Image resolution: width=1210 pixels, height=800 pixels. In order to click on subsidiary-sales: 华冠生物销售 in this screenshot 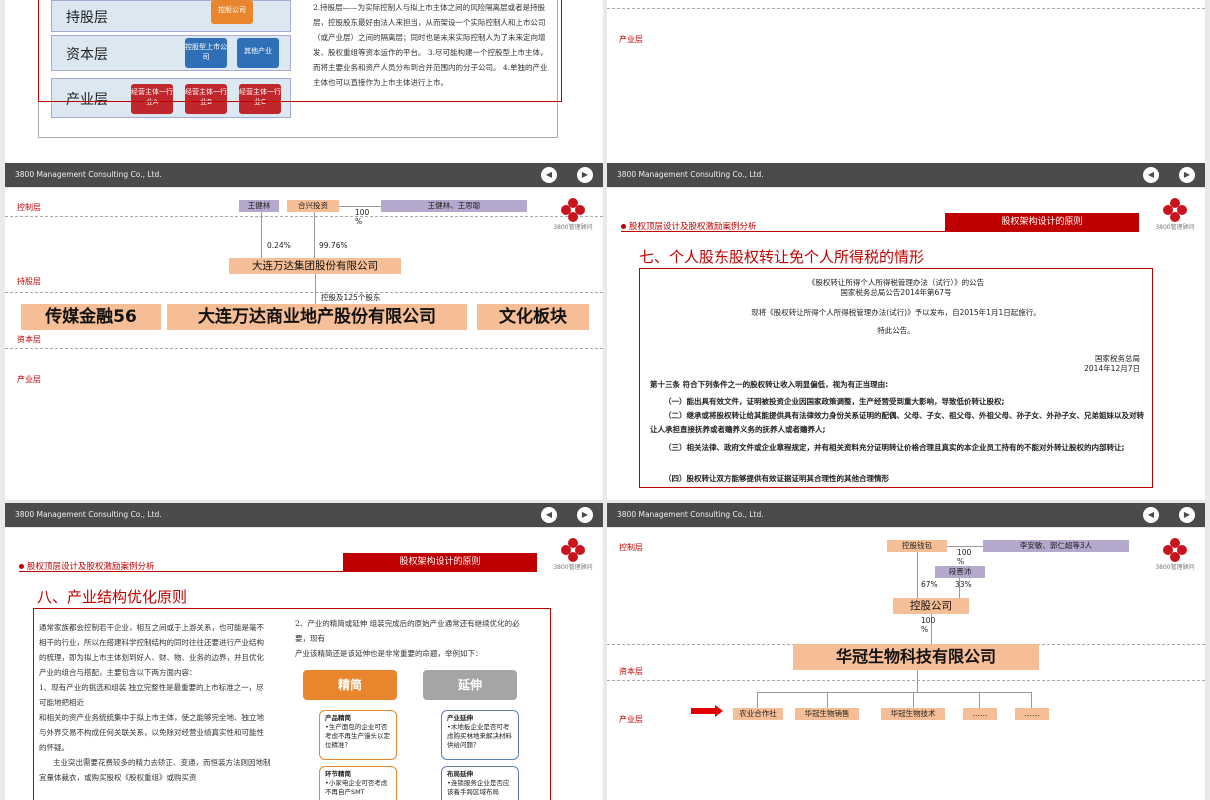, I will do `click(827, 714)`.